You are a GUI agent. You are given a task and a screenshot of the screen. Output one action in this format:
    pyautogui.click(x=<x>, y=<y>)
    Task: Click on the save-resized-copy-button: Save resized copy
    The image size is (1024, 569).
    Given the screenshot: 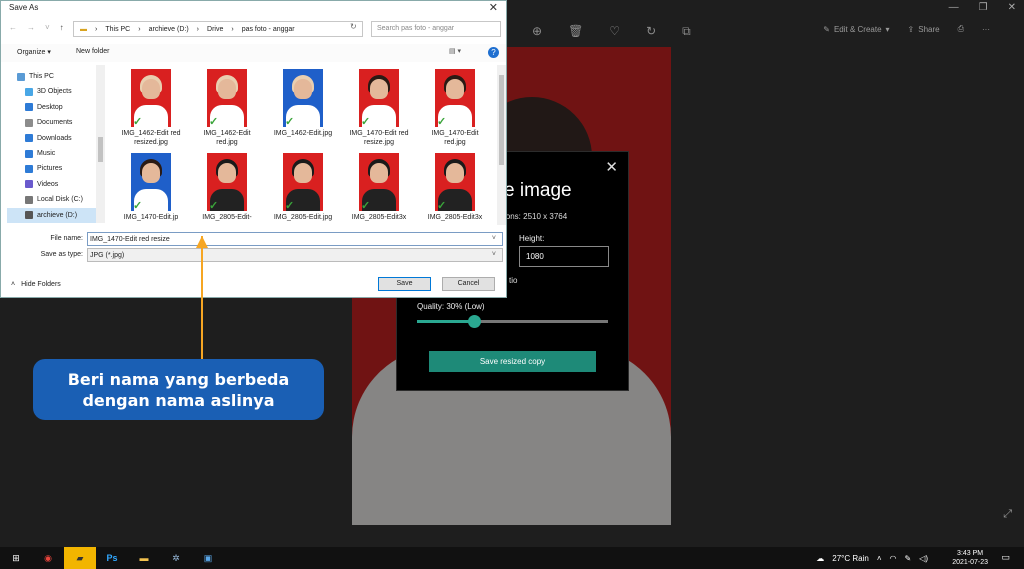 What is the action you would take?
    pyautogui.click(x=512, y=361)
    